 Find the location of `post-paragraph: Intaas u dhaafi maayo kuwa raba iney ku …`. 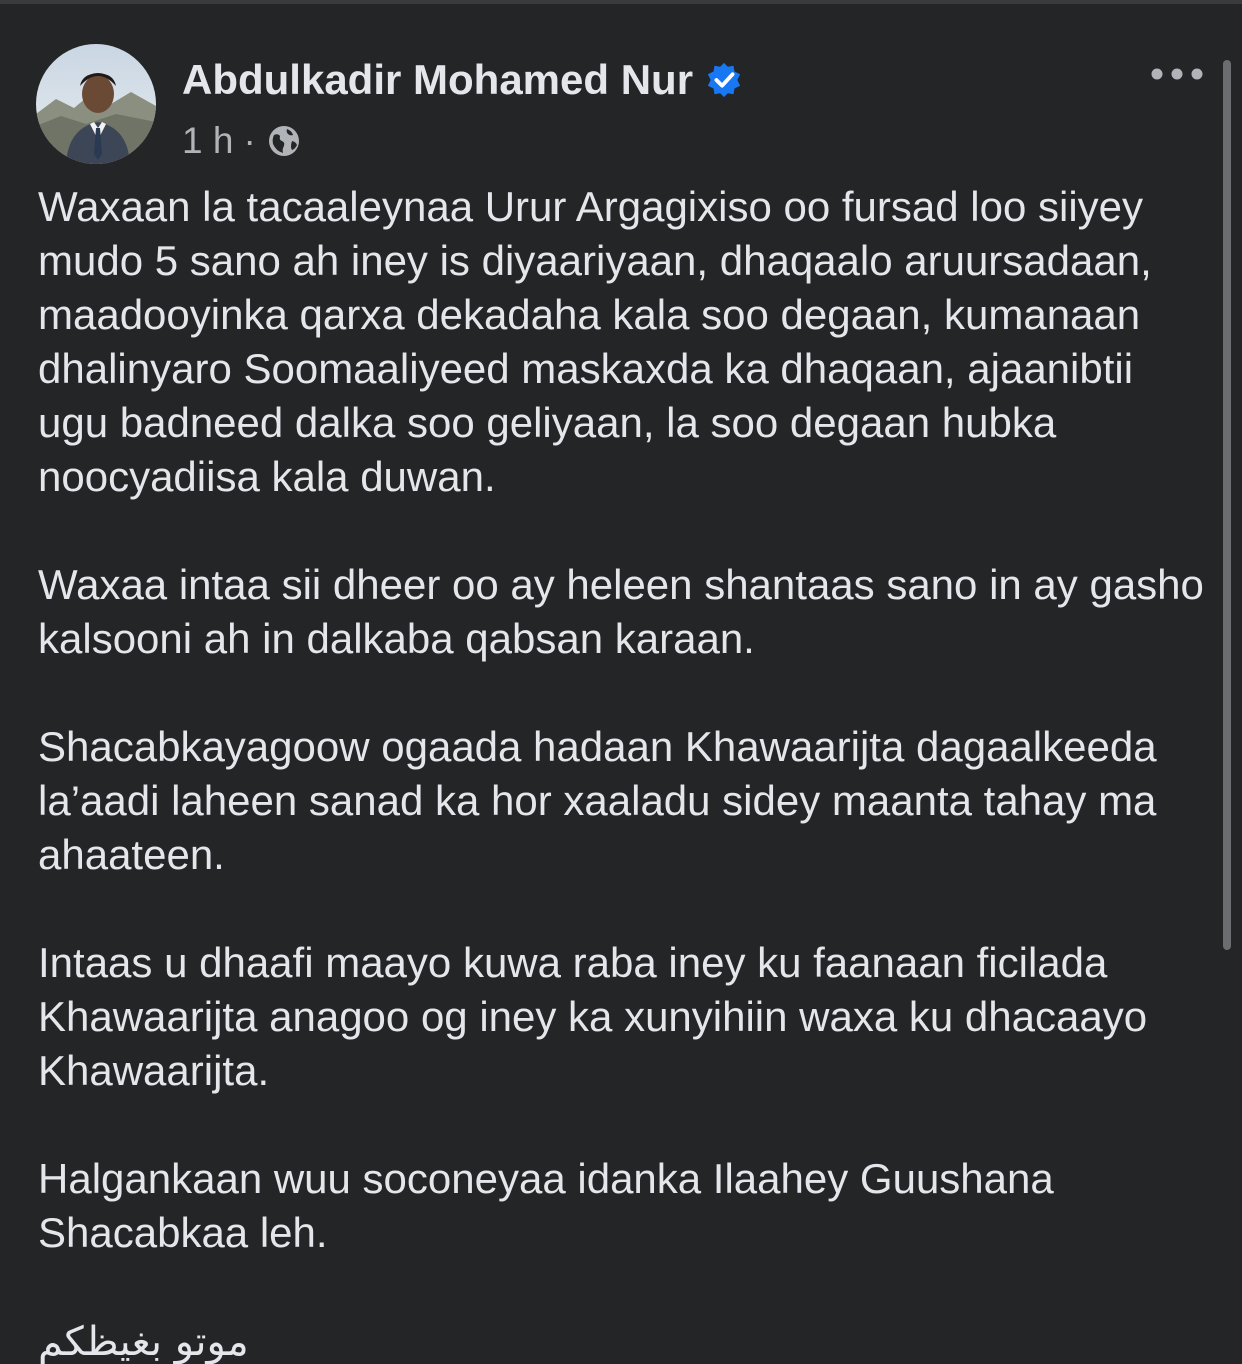

post-paragraph: Intaas u dhaafi maayo kuwa raba iney ku … is located at coordinates (593, 1016).